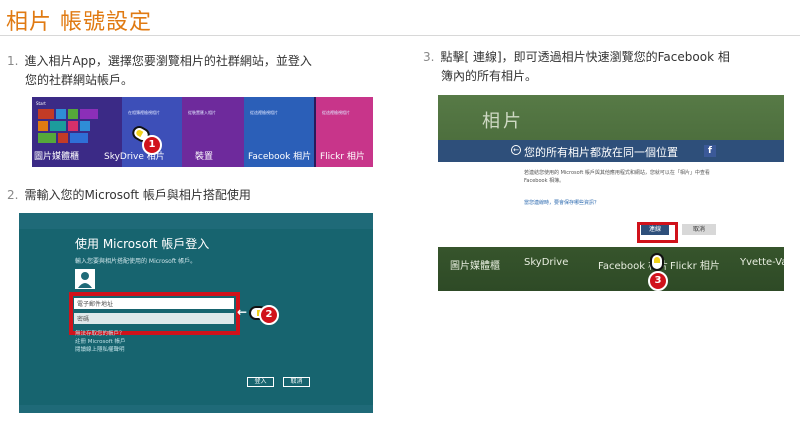 This screenshot has width=800, height=430. I want to click on step-badge-3: 3, so click(658, 281).